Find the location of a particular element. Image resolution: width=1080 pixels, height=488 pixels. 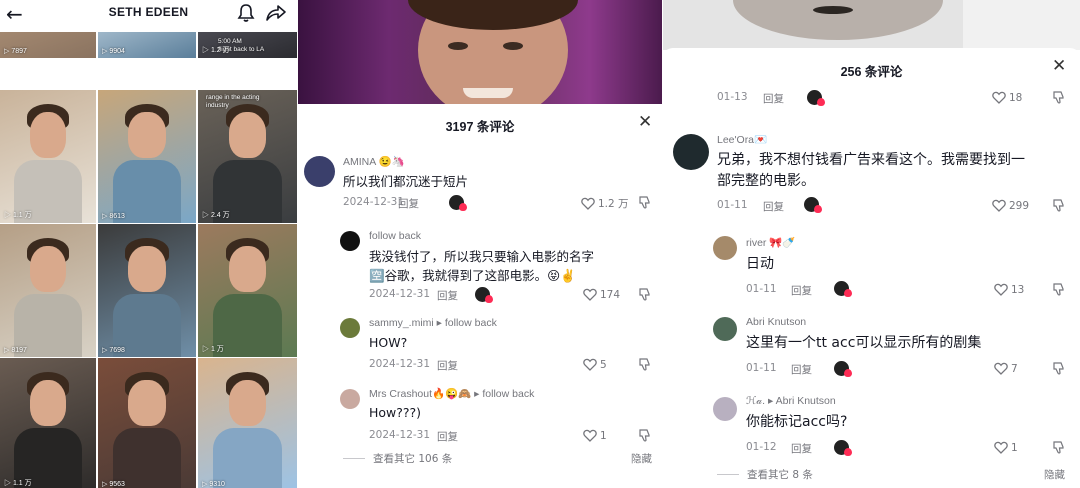

comment-username: river 🎀🍼 is located at coordinates (770, 242).